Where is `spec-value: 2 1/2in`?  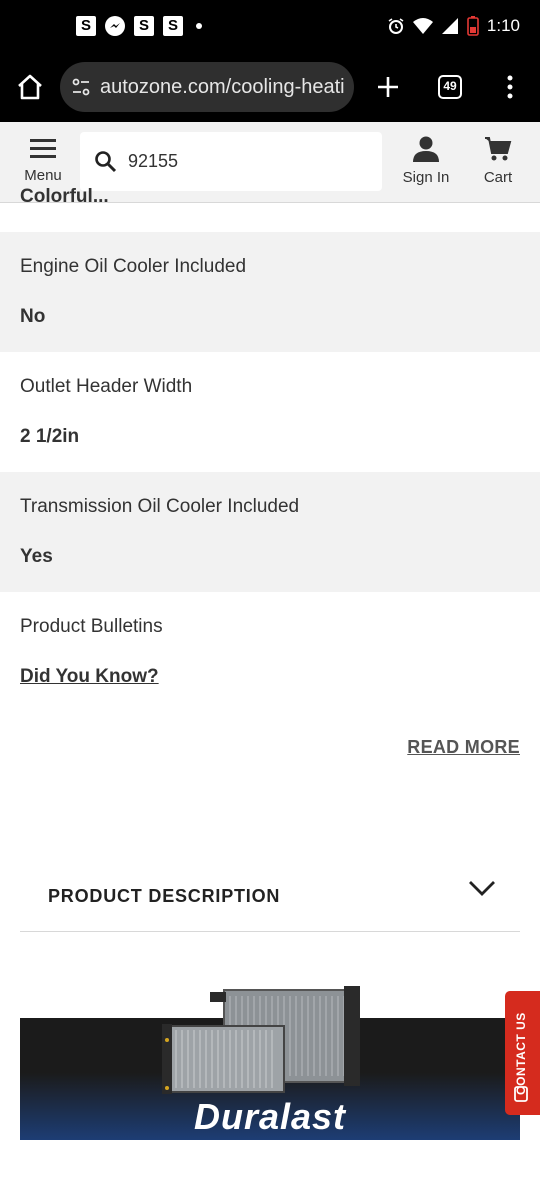 spec-value: 2 1/2in is located at coordinates (50, 436).